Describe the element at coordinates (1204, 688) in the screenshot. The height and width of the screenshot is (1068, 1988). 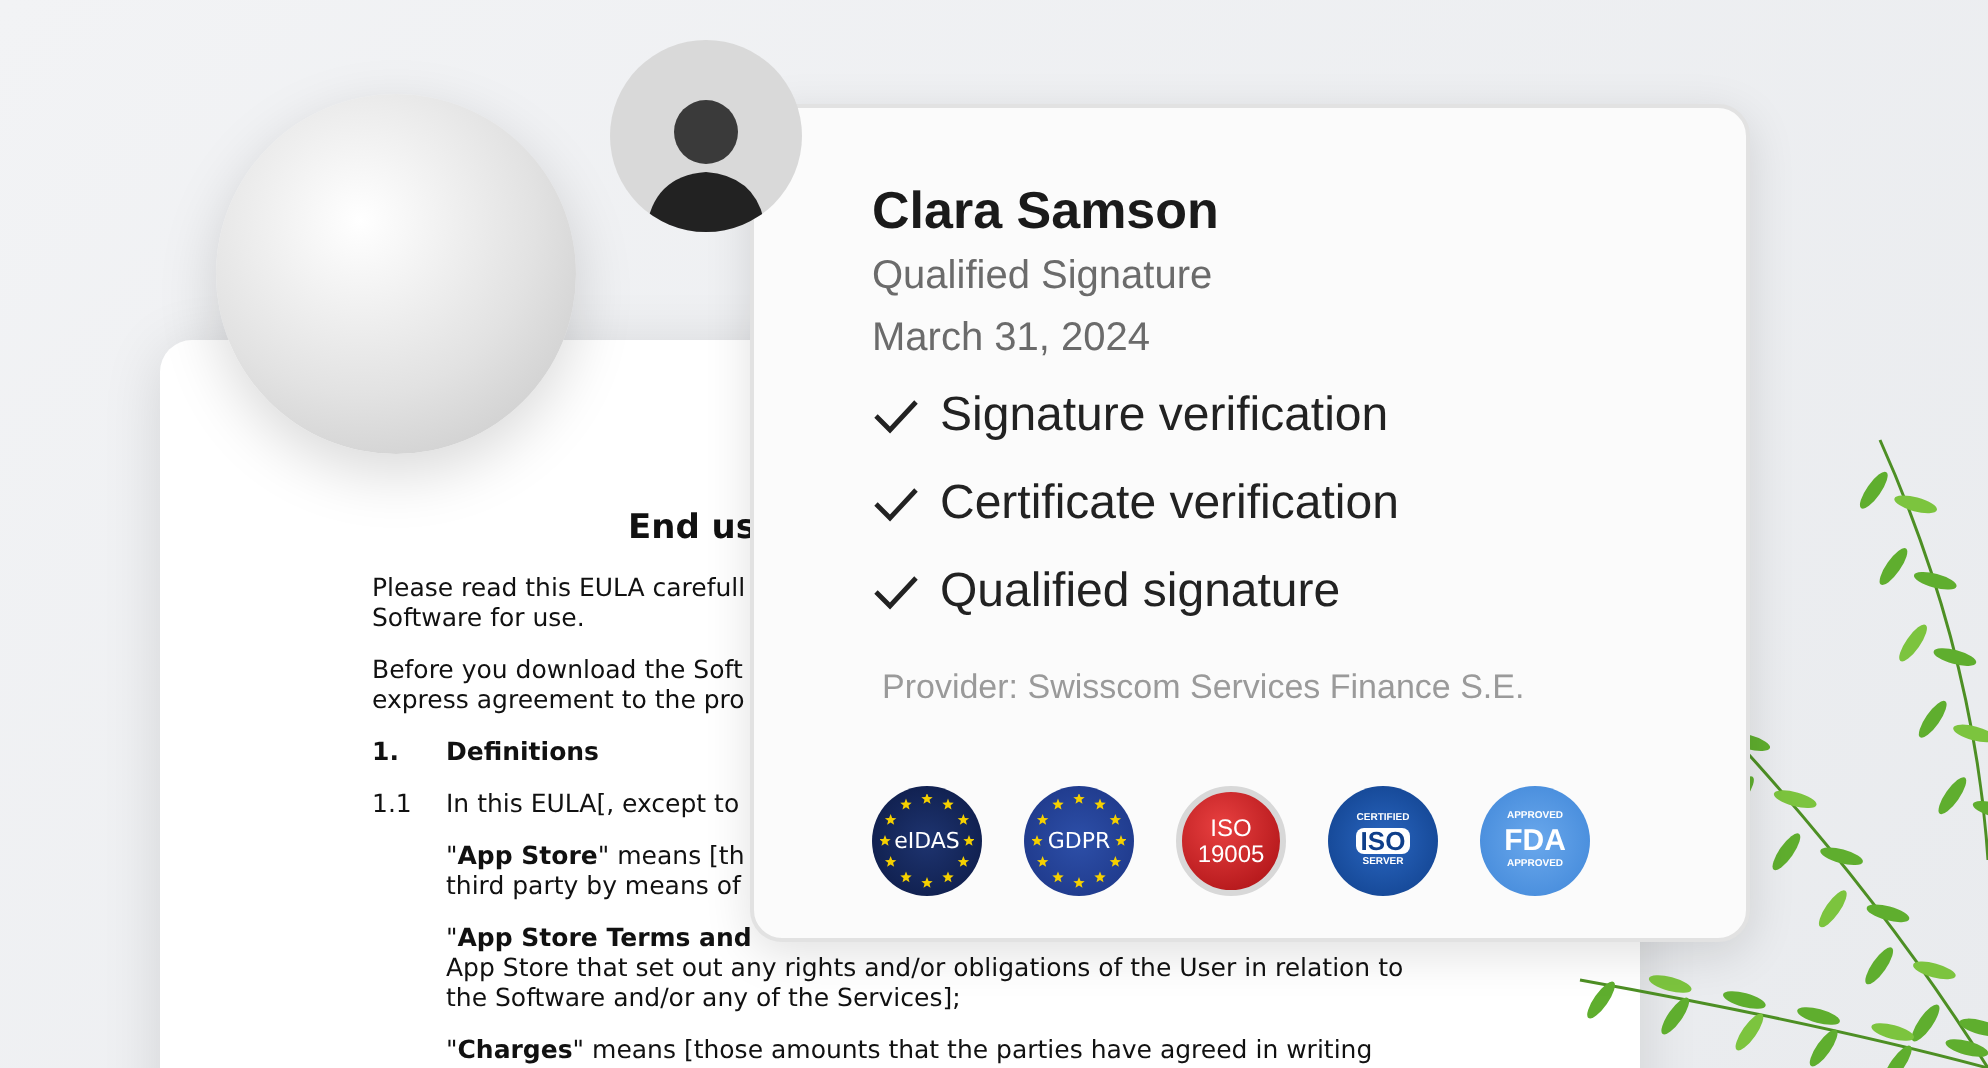
I see `provider-text: Provider: Swisscom Services Finance S.E.` at that location.